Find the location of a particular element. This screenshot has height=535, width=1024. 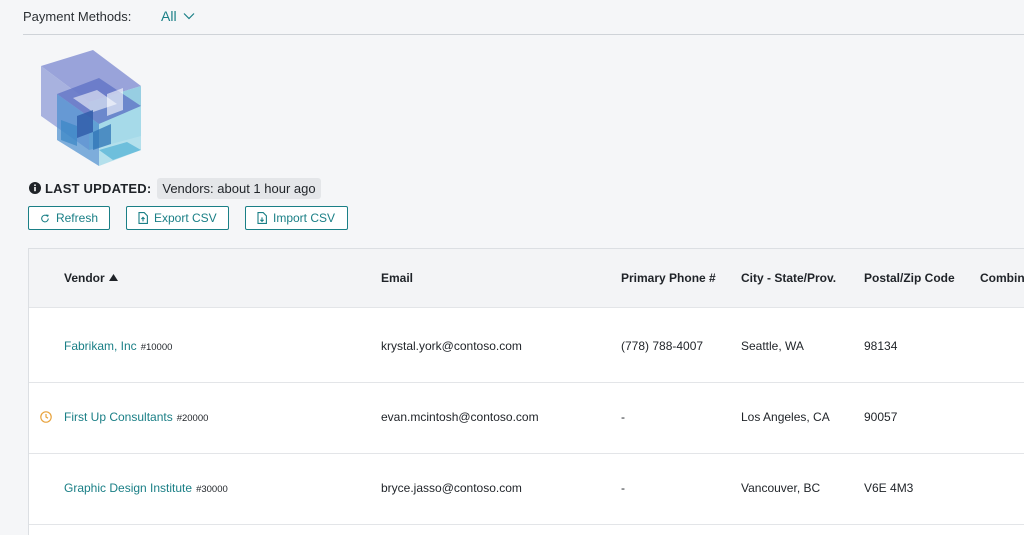

email-cell: bryce.jasso@contoso.com is located at coordinates (451, 488).